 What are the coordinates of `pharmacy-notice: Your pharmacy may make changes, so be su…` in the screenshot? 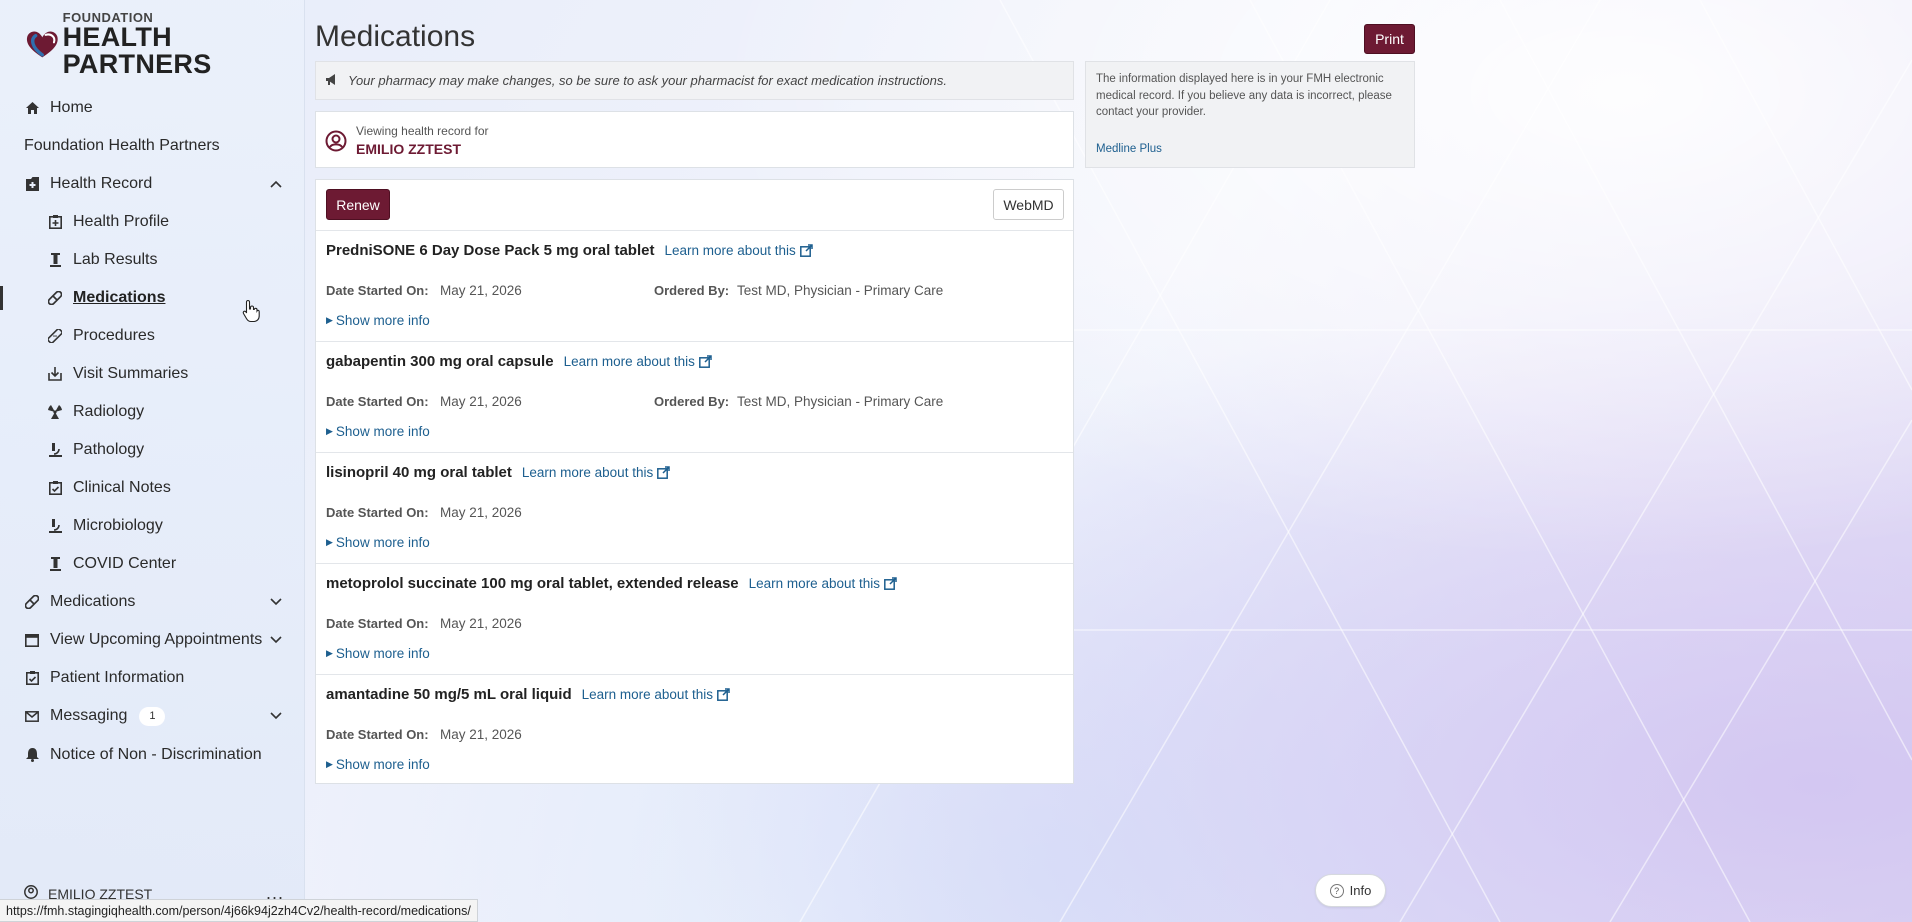 It's located at (694, 80).